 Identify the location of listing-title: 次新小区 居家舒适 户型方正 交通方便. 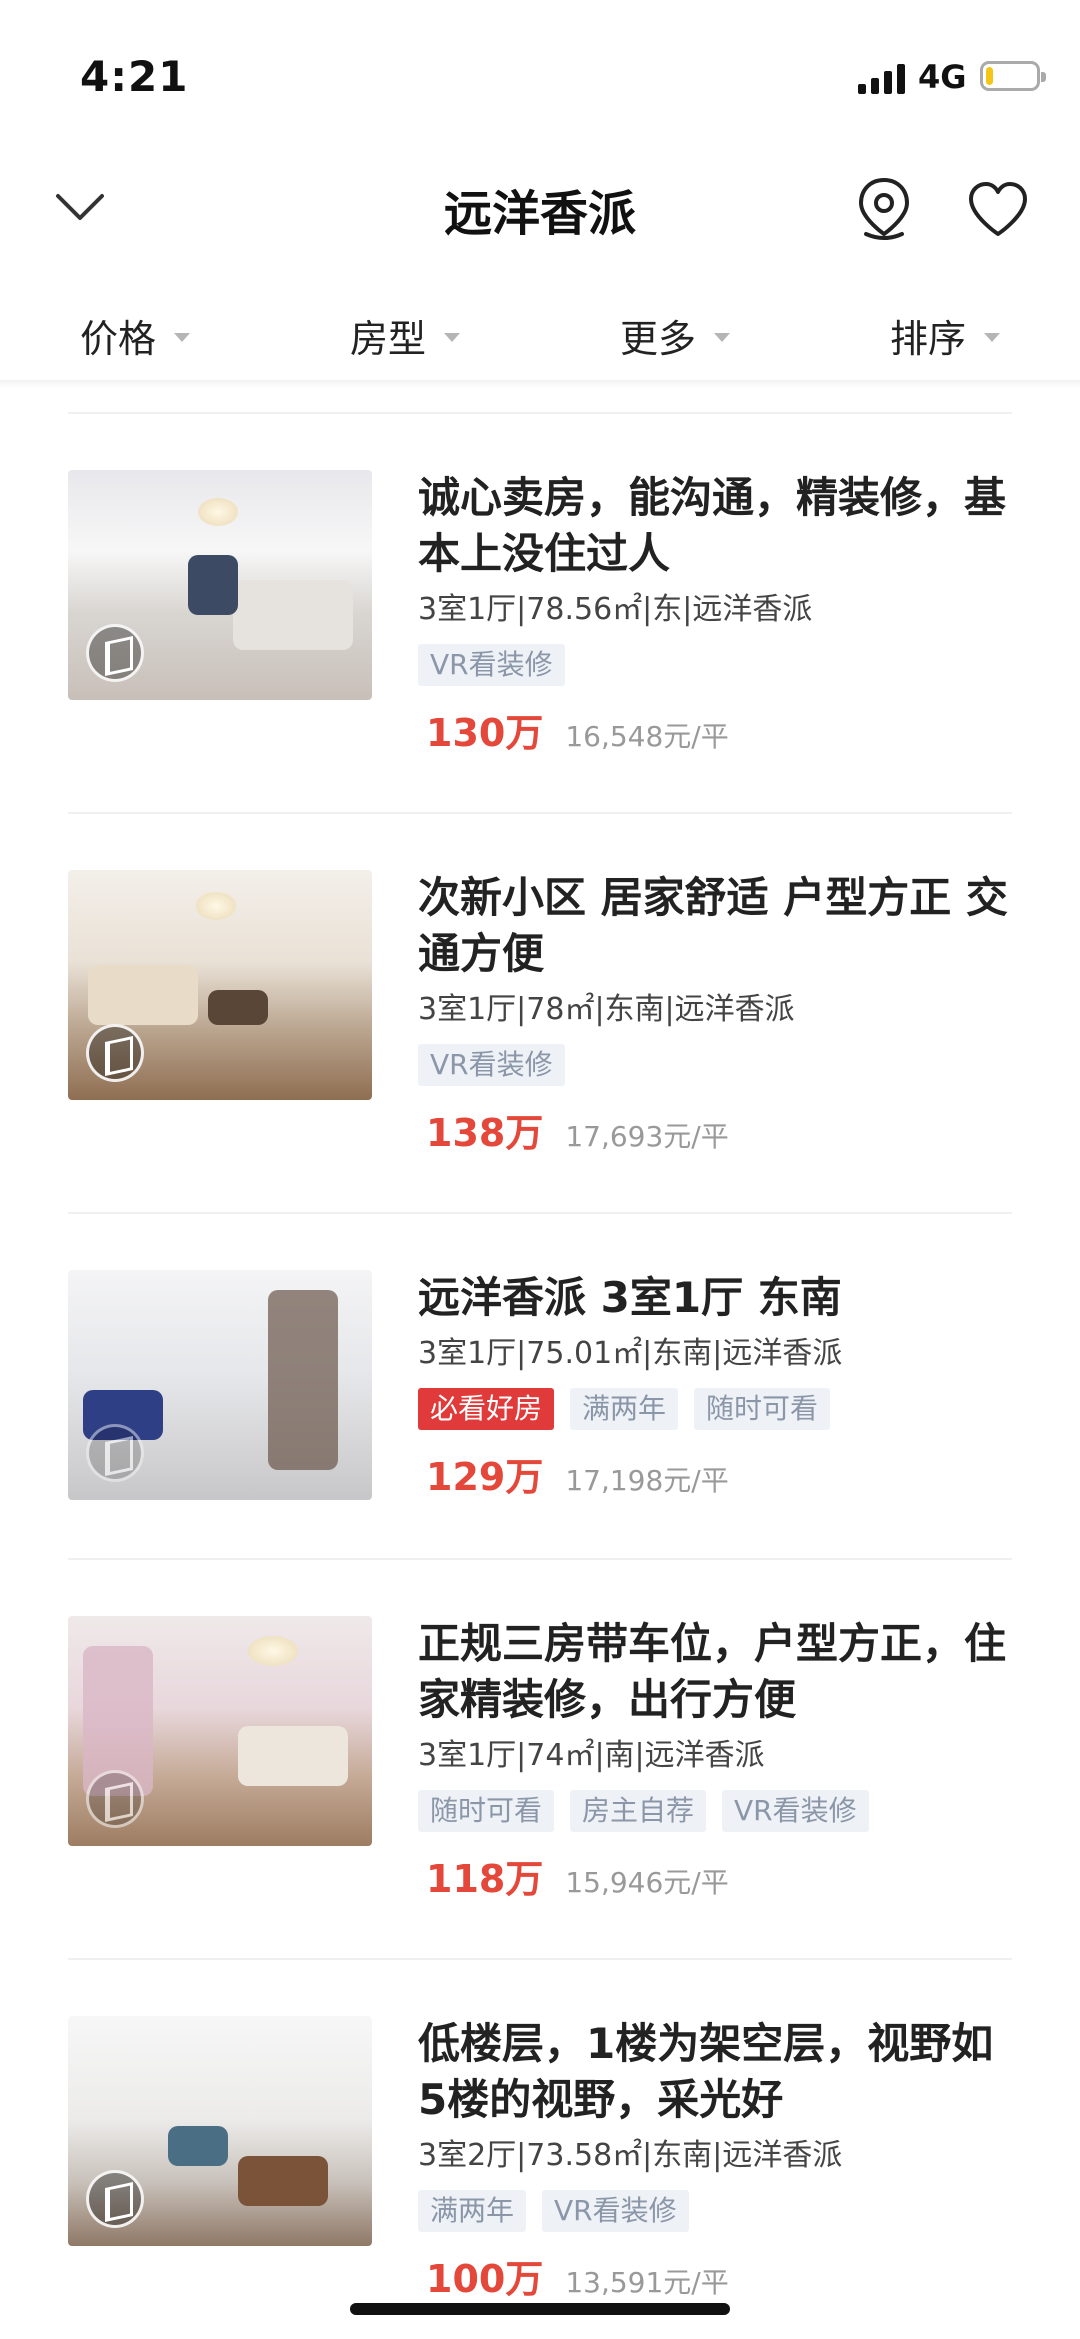
(713, 925).